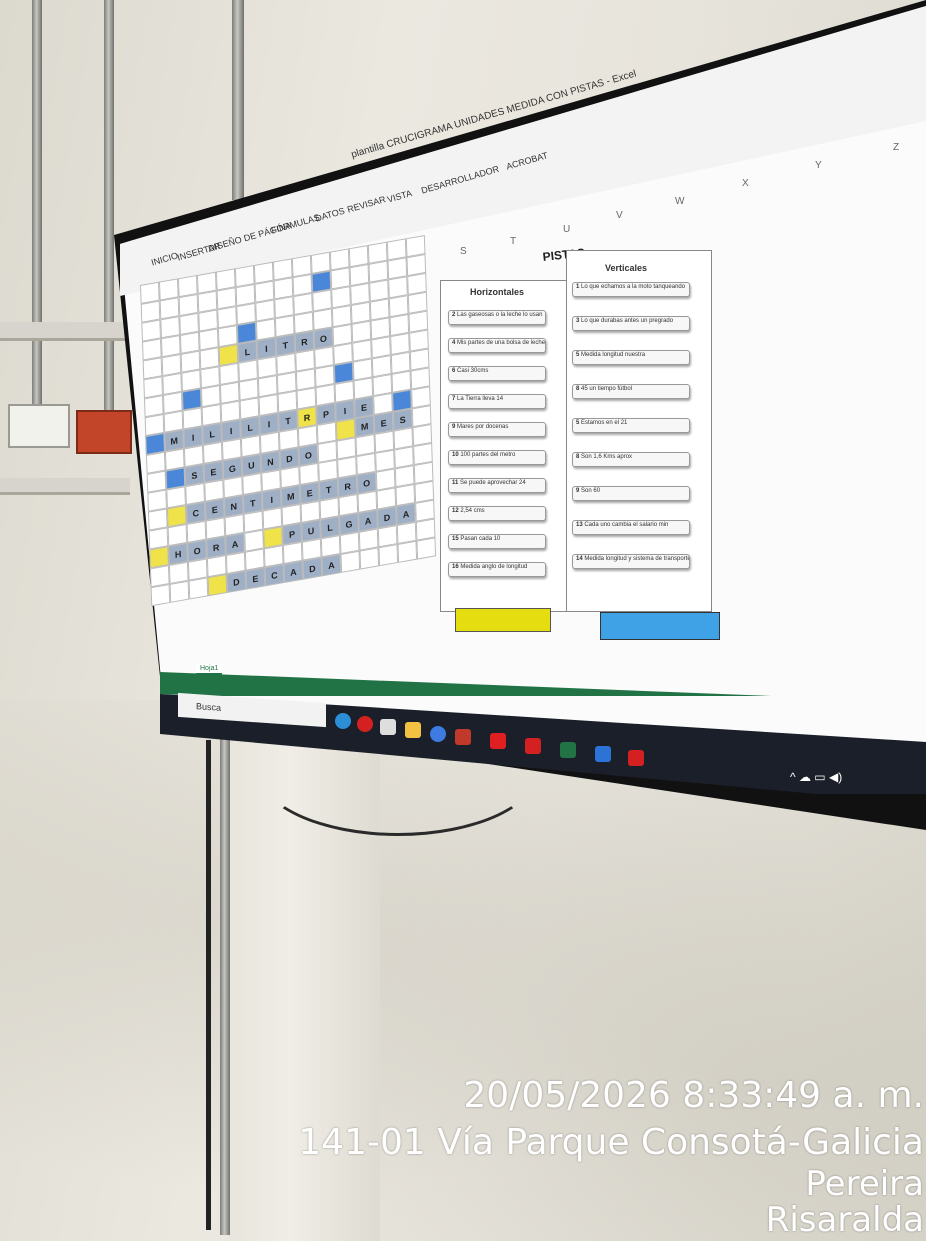 The image size is (926, 1241). Describe the element at coordinates (39, 426) in the screenshot. I see `electrical-box` at that location.